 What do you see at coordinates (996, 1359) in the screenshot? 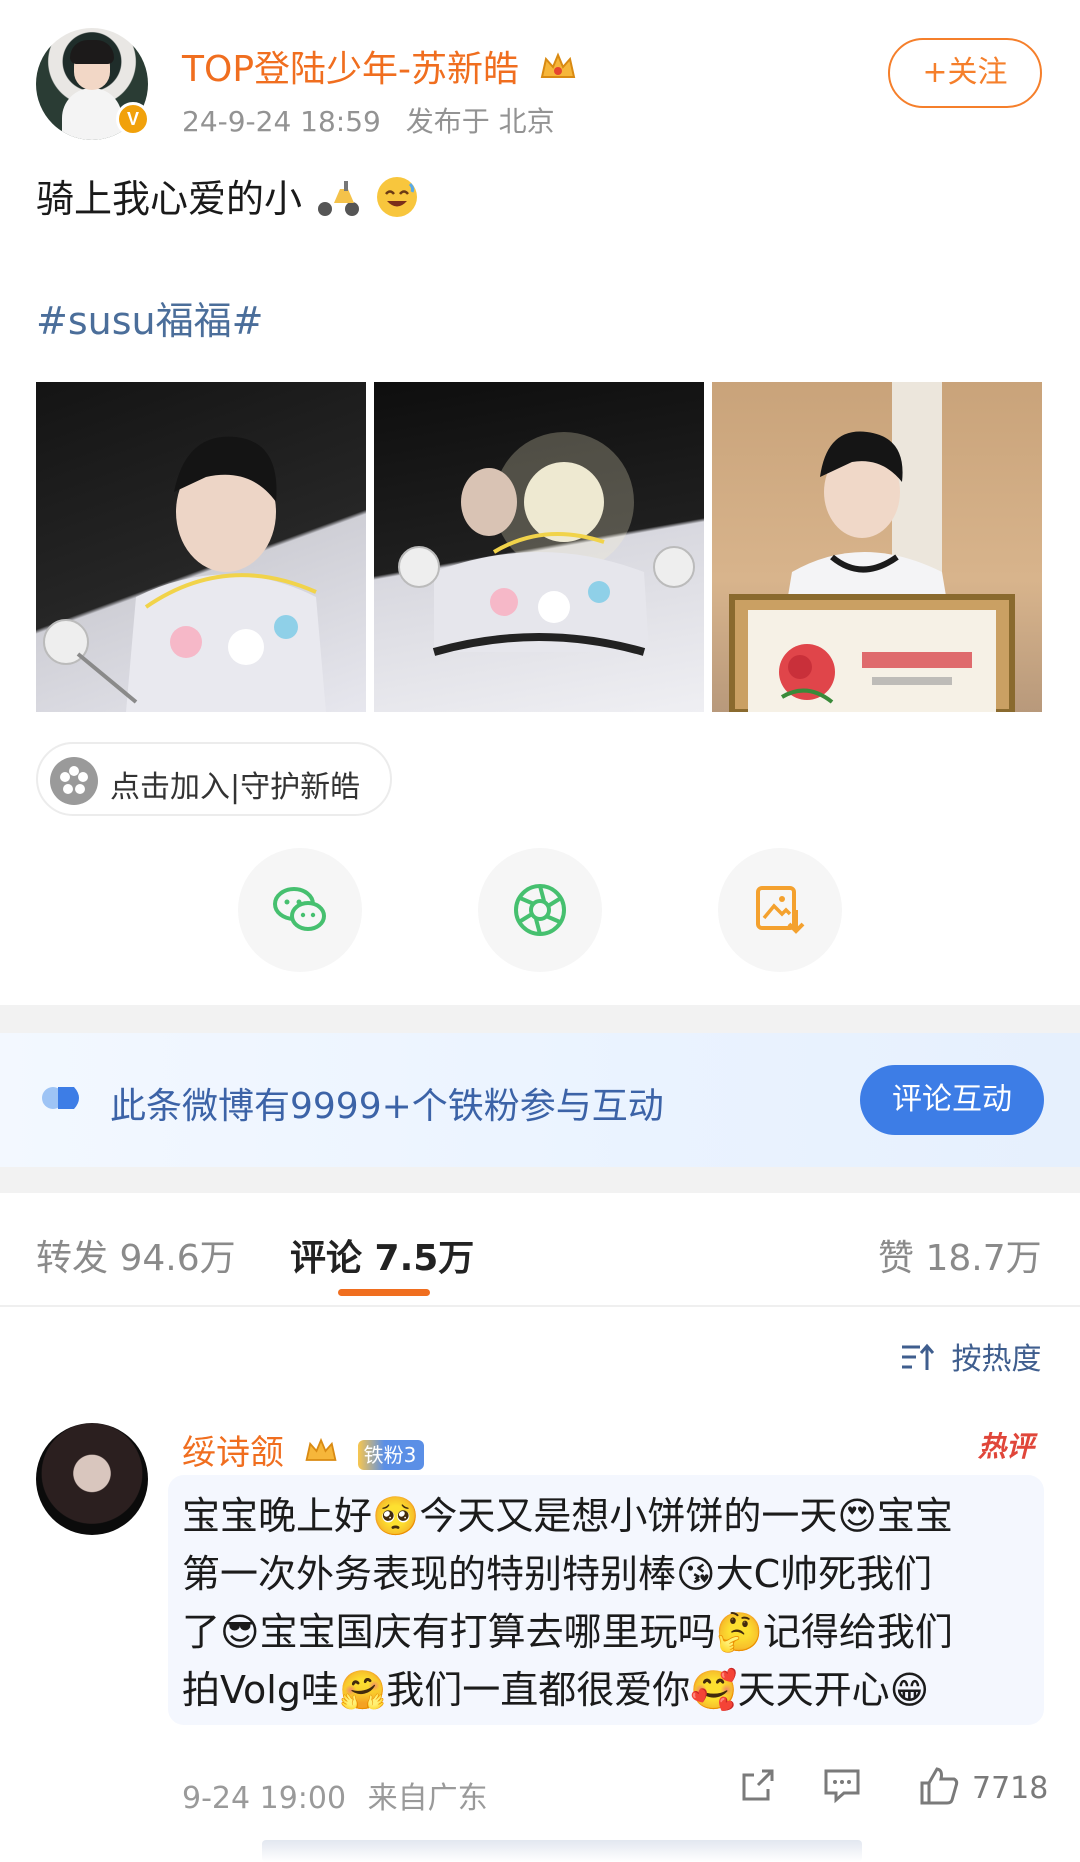
I see `sort-label: 按热度` at bounding box center [996, 1359].